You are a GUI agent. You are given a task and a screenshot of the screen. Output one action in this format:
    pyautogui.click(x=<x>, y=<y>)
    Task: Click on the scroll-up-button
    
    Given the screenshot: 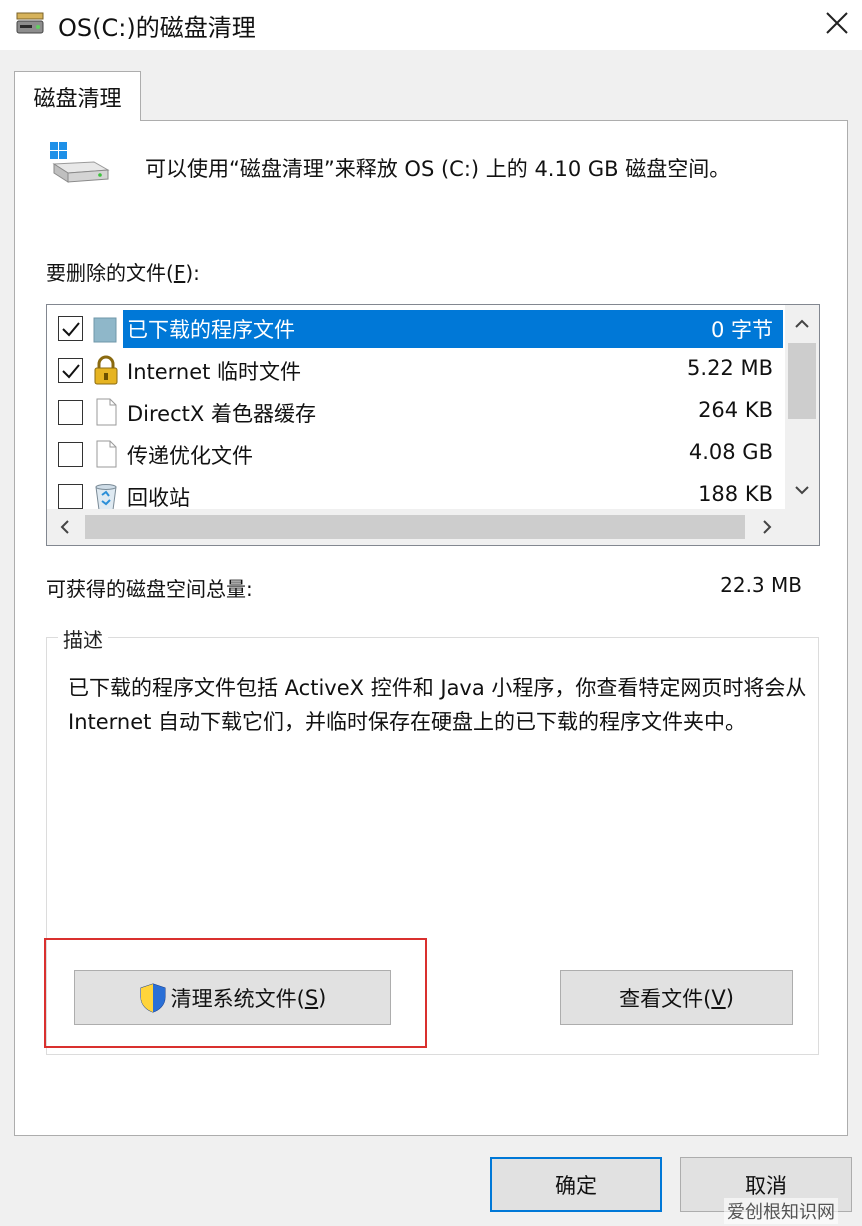 What is the action you would take?
    pyautogui.click(x=802, y=324)
    